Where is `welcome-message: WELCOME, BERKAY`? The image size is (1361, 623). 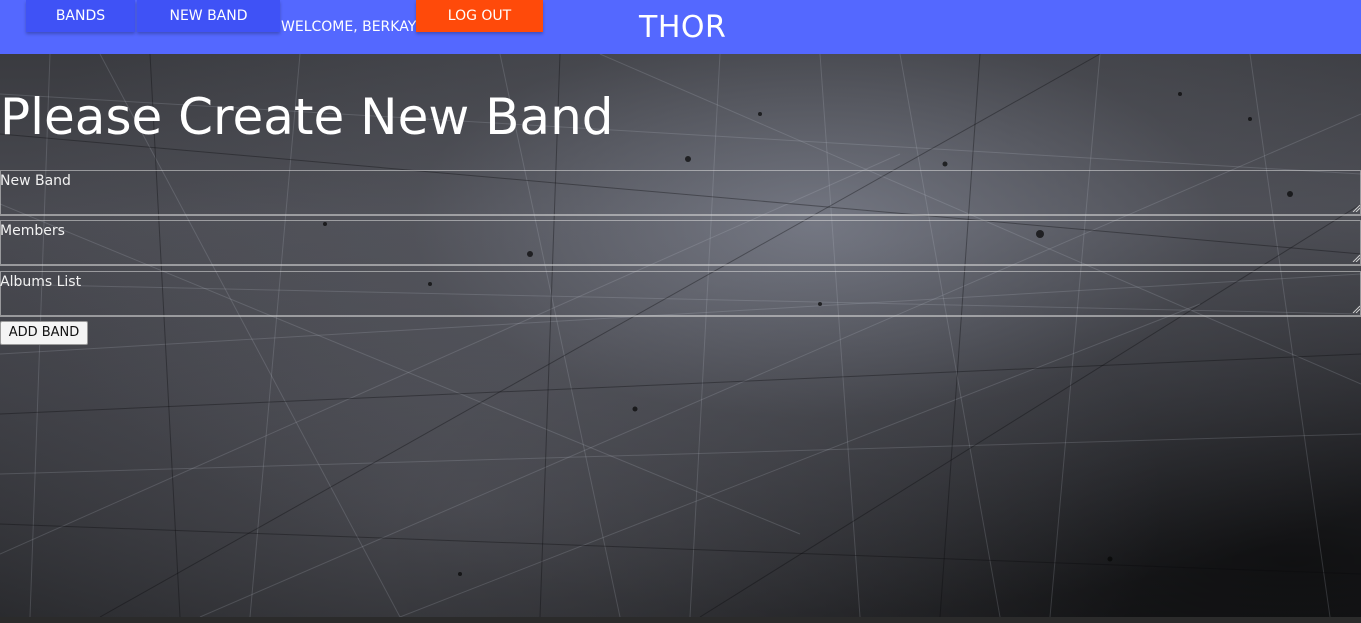 welcome-message: WELCOME, BERKAY is located at coordinates (349, 27).